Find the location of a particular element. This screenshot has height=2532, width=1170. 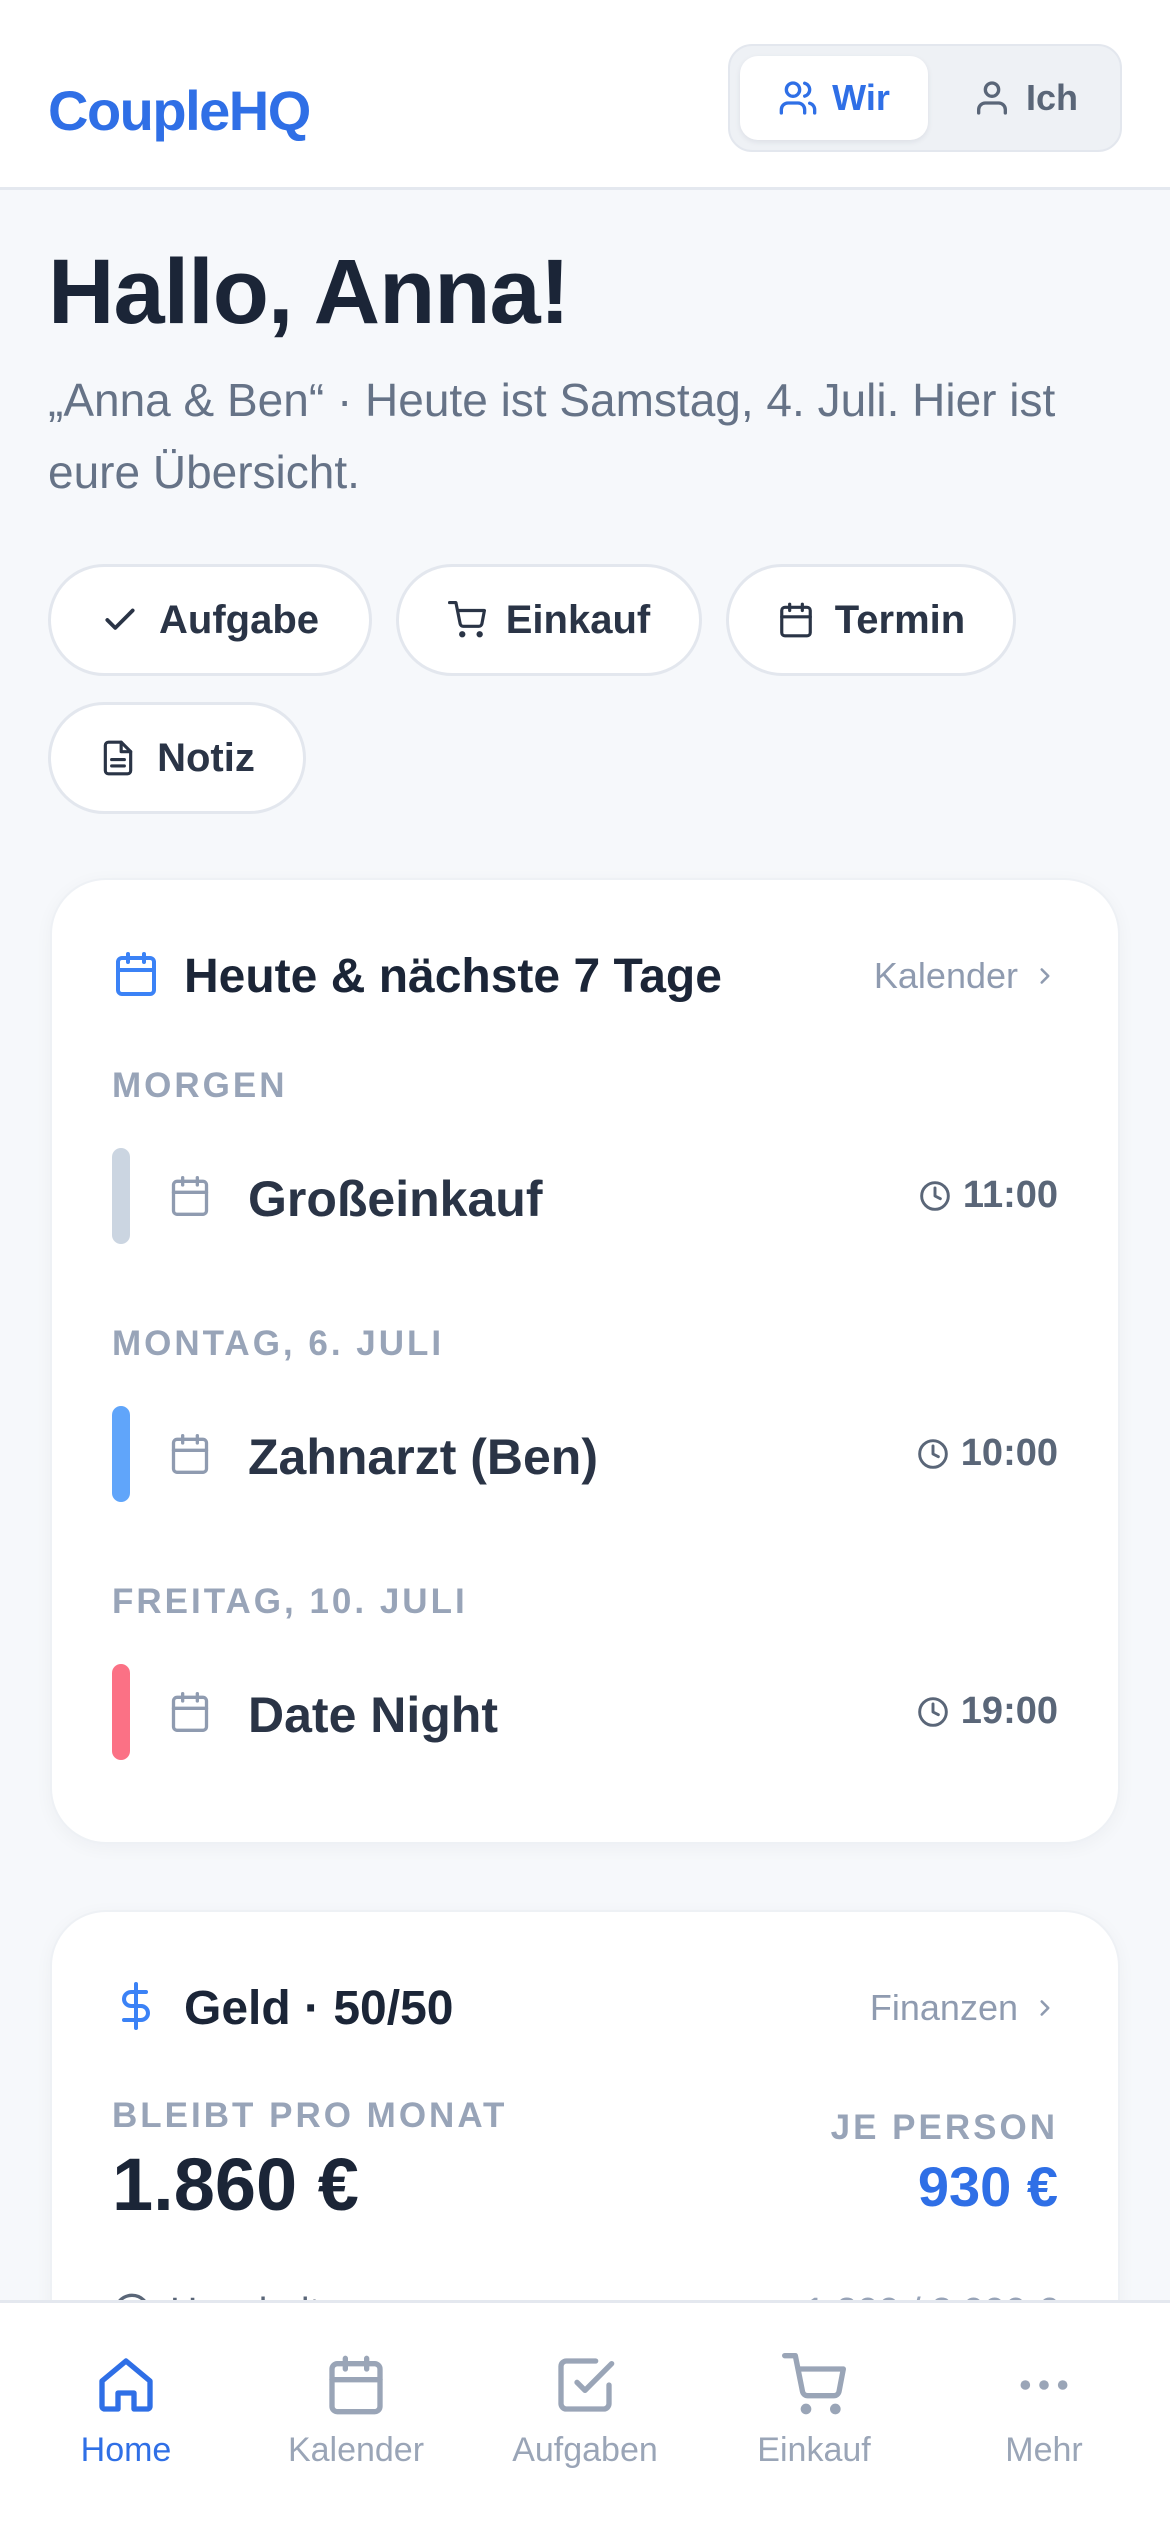

dollar-icon is located at coordinates (136, 2008).